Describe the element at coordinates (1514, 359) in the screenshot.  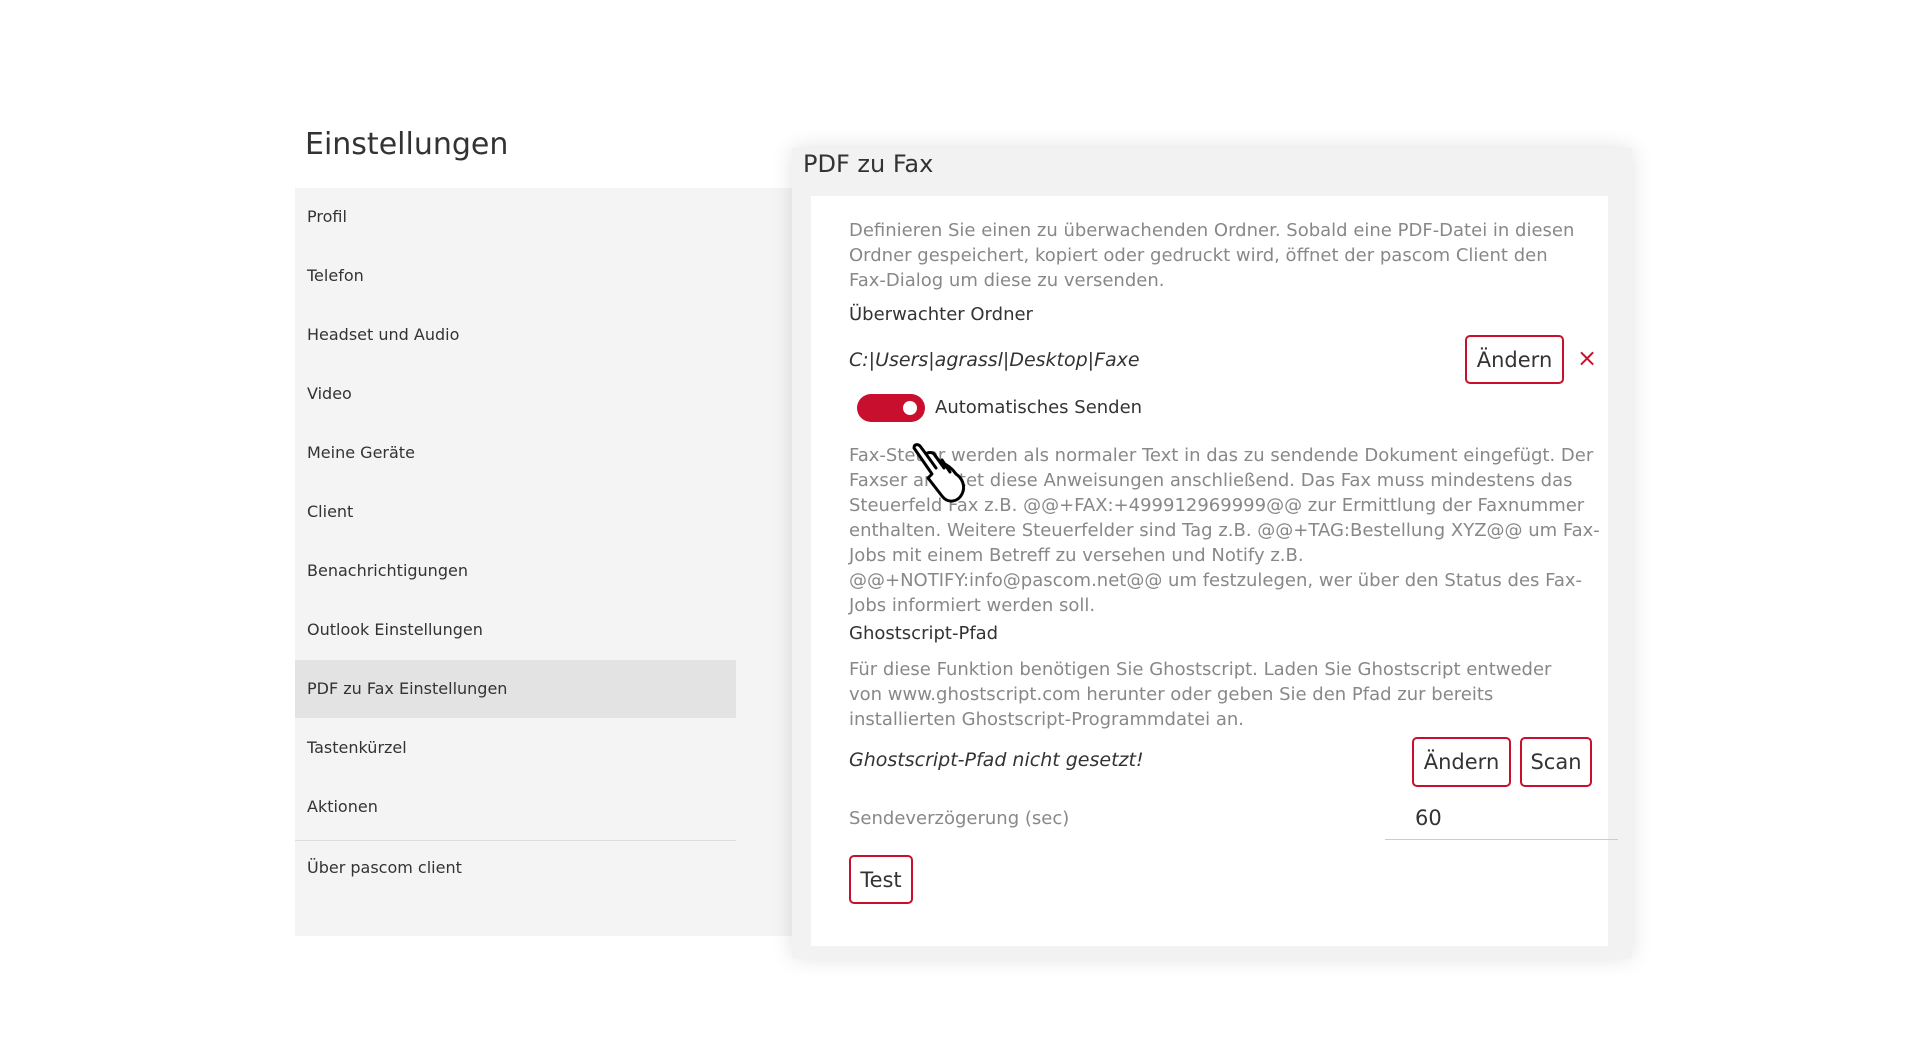
I see `change-folder-button: Ändern` at that location.